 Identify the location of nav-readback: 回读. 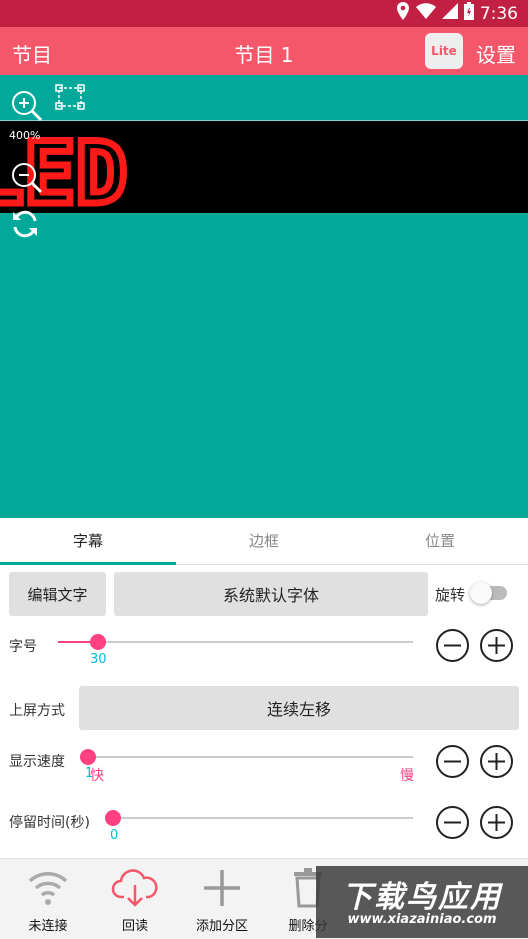
(135, 899).